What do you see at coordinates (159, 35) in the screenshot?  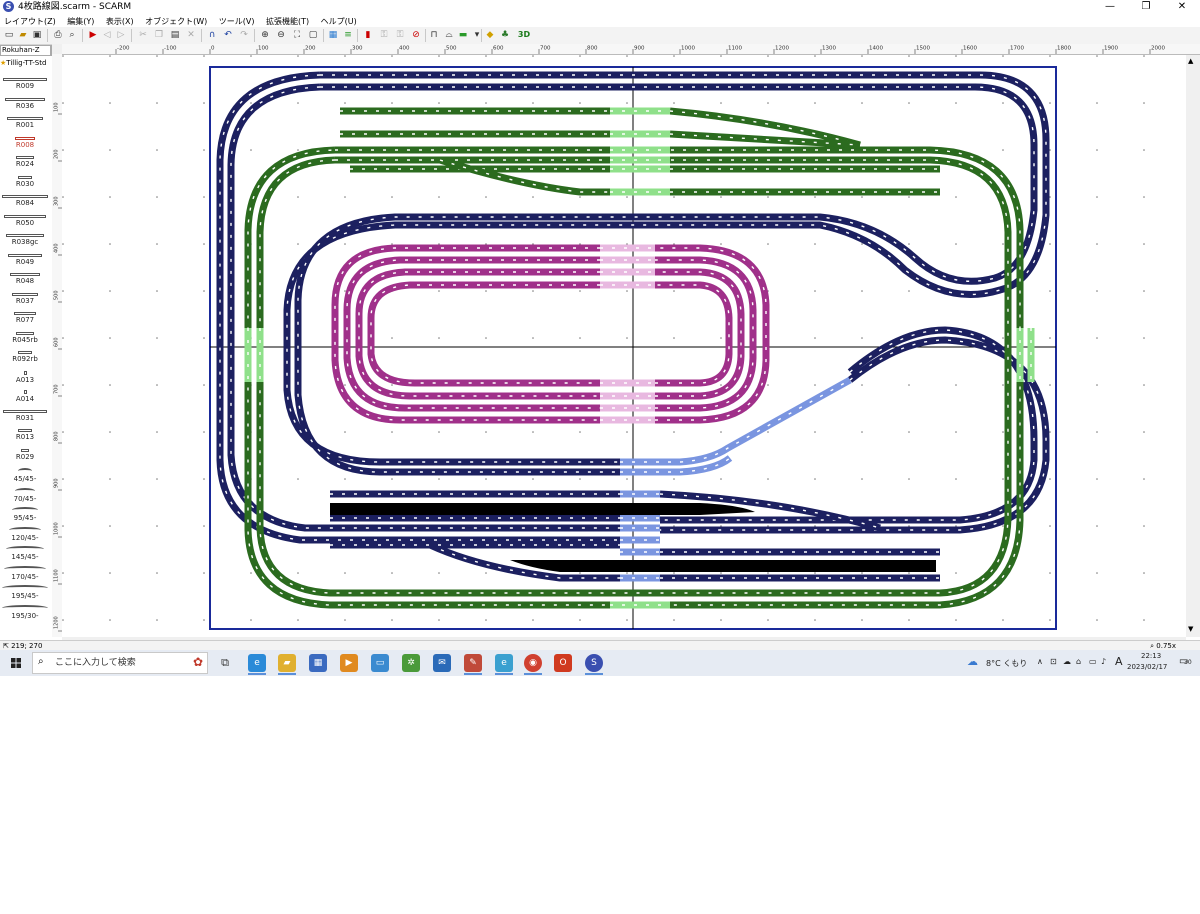 I see `copy-icon: ❐` at bounding box center [159, 35].